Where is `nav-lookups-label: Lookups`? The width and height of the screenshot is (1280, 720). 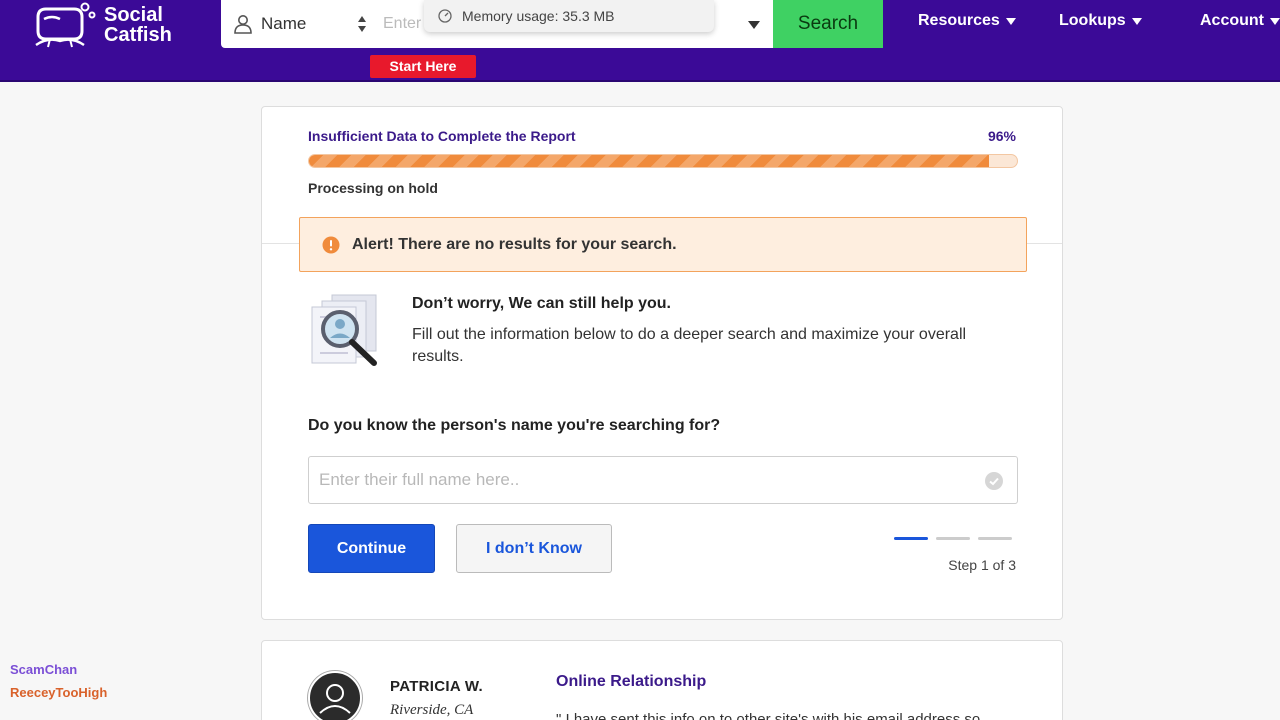
nav-lookups-label: Lookups is located at coordinates (1092, 20).